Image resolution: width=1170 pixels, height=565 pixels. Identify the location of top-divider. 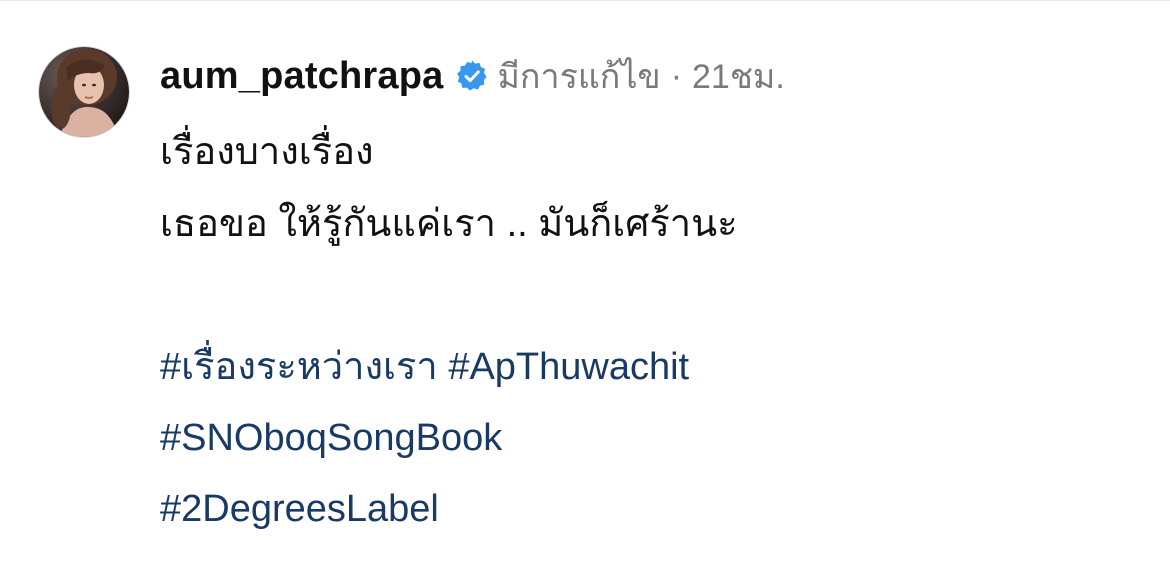
(585, 0).